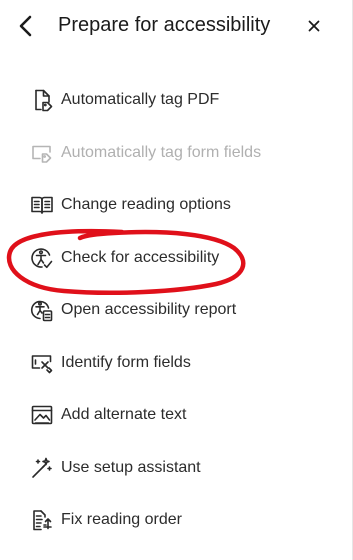 This screenshot has width=353, height=560. I want to click on panel-header: Prepare for accessibility, so click(176, 26).